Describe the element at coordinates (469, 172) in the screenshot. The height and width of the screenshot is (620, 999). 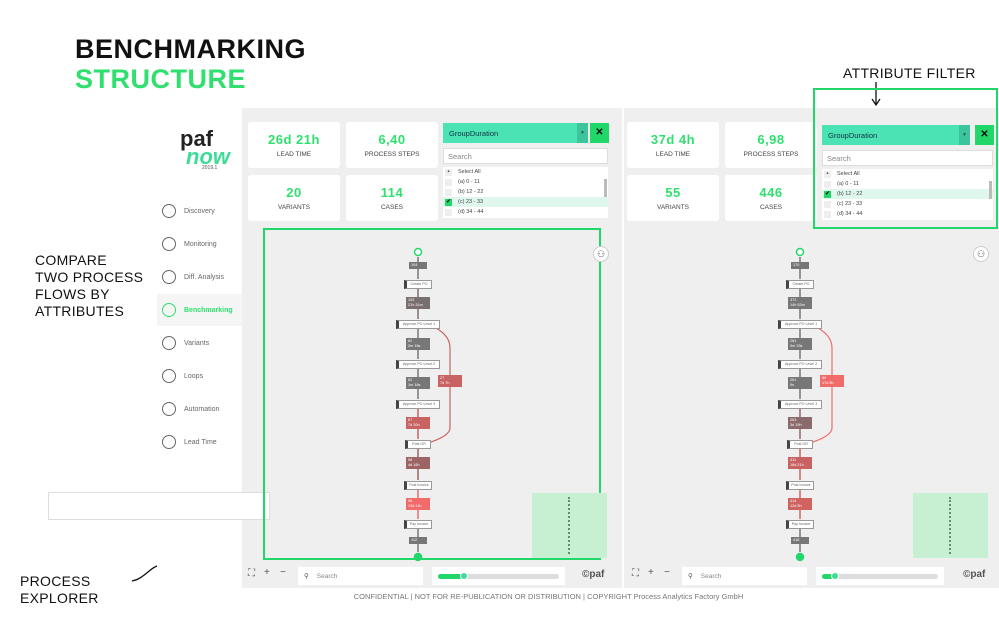
I see `option-label: Select All` at that location.